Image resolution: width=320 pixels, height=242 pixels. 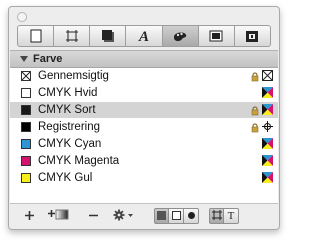 I want to click on color-row: CMYK Hvid, so click(x=144, y=93).